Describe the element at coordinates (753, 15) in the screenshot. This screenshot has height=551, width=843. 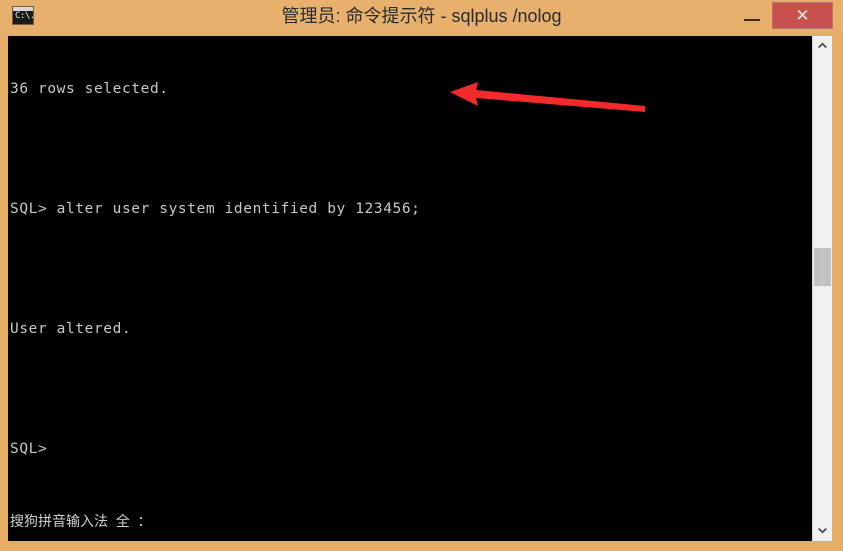
I see `minimize-button` at that location.